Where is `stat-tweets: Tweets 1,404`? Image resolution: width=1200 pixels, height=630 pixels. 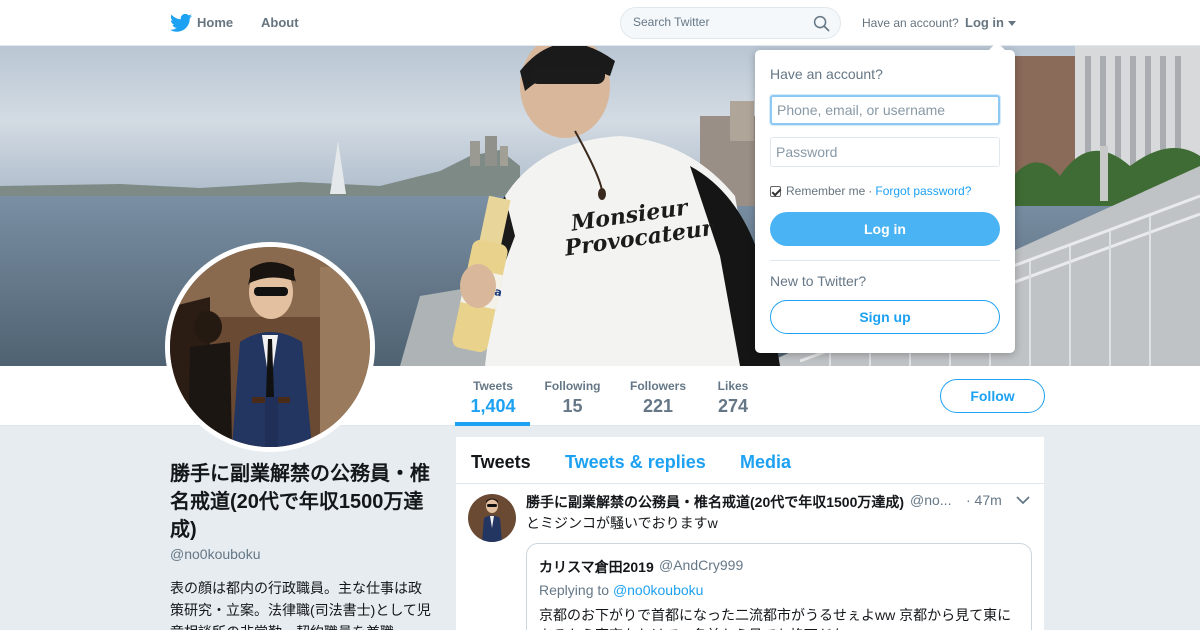 stat-tweets: Tweets 1,404 is located at coordinates (493, 398).